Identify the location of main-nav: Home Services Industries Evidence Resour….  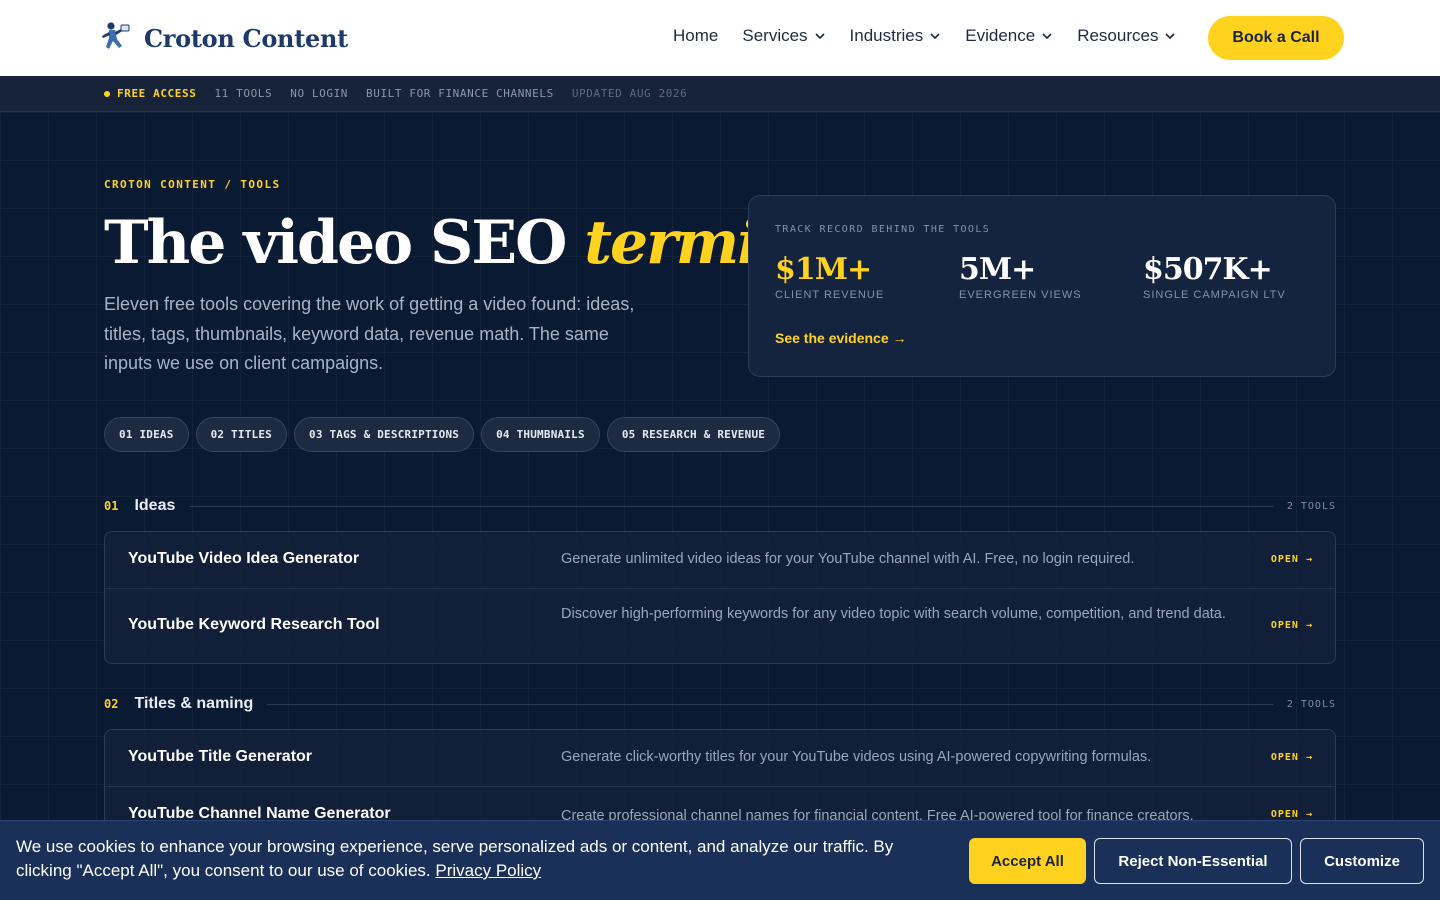
(936, 36).